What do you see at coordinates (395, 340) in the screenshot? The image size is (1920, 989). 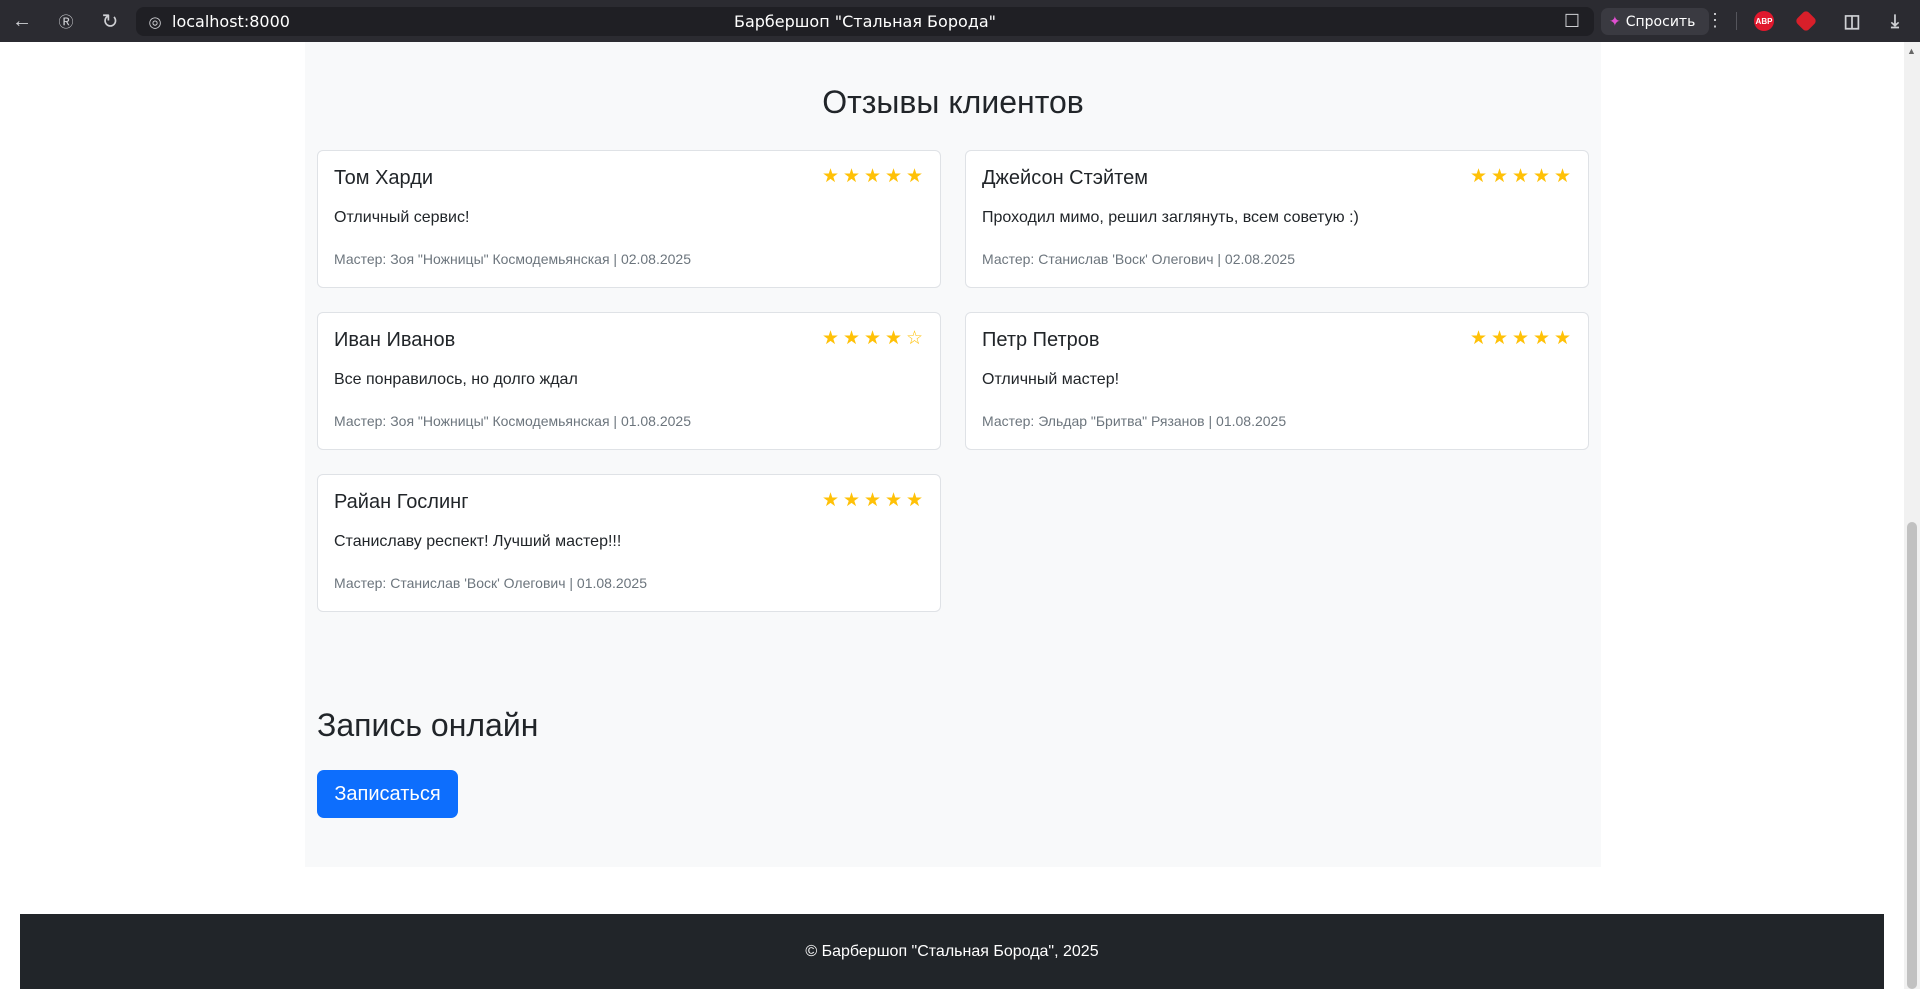 I see `review-author: Иван Иванов` at bounding box center [395, 340].